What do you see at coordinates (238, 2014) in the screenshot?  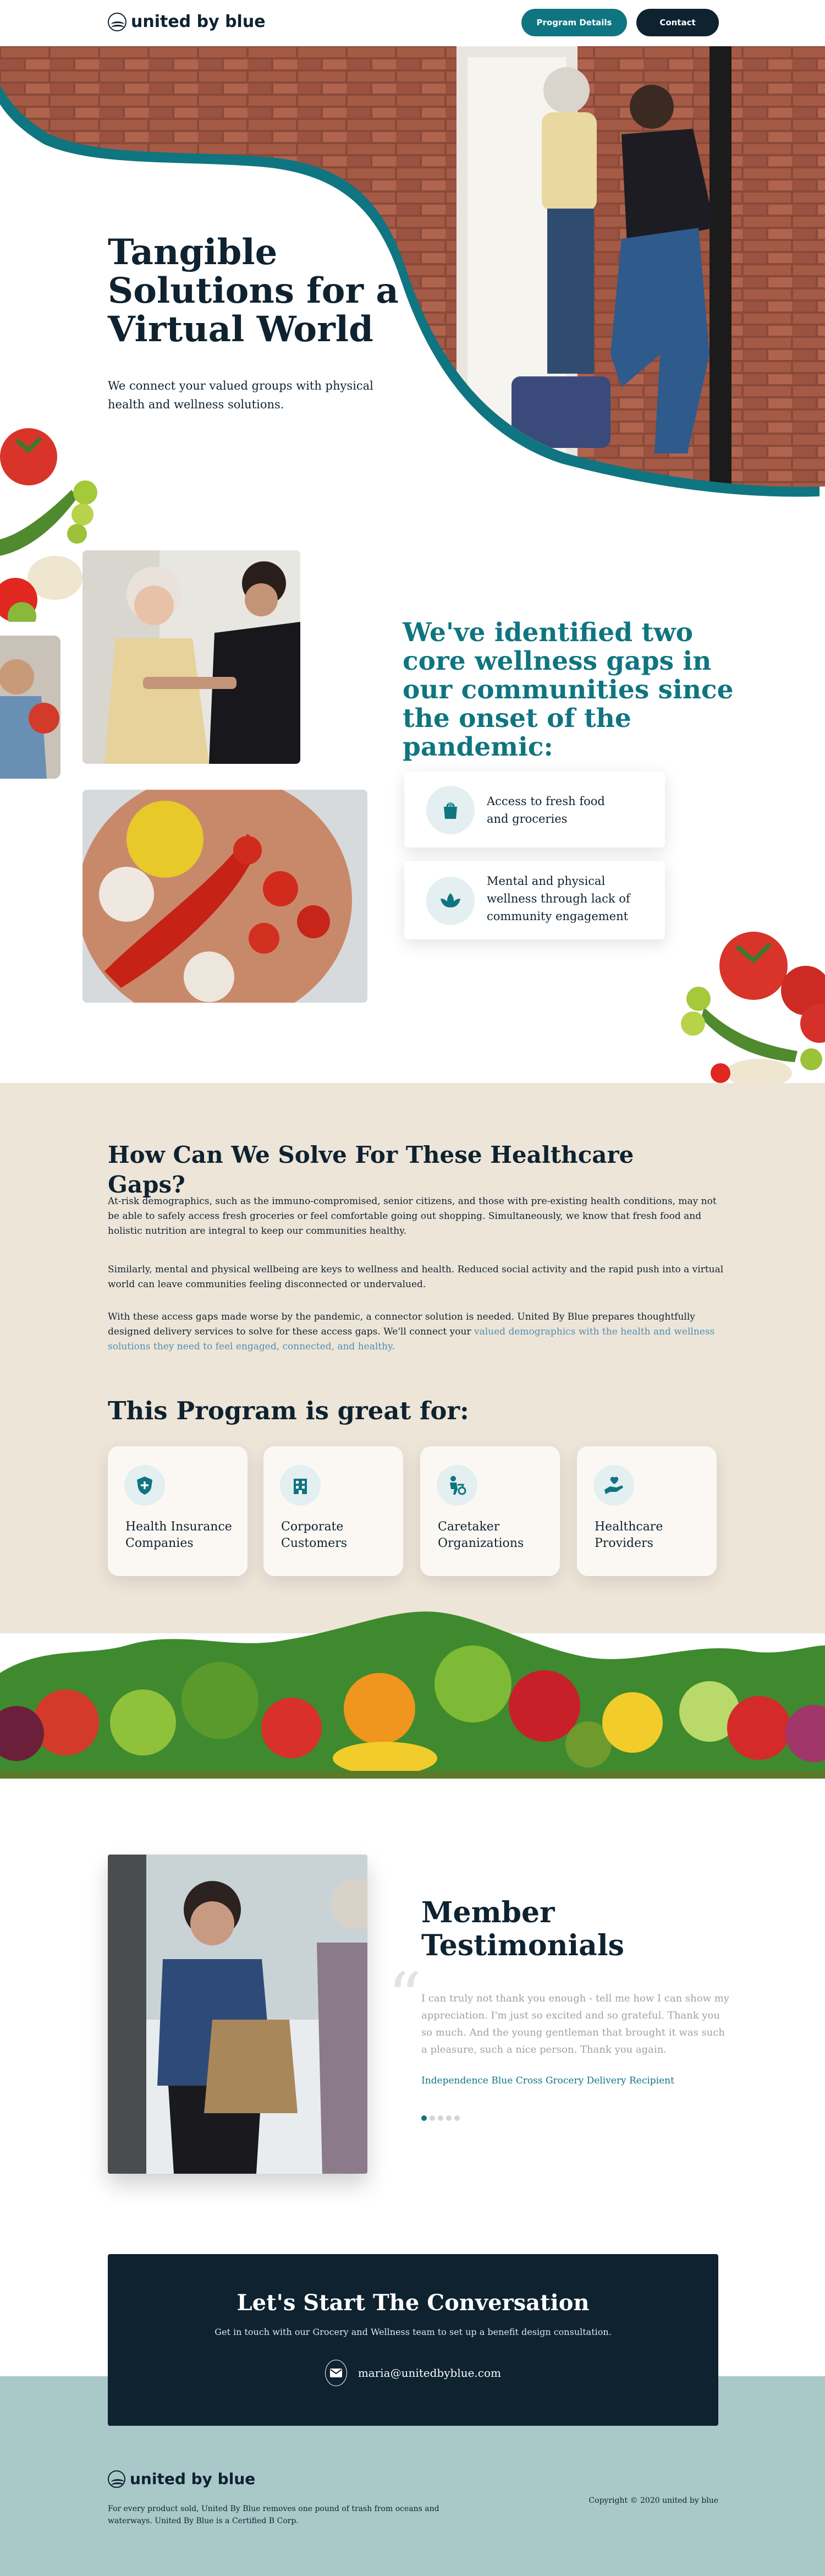 I see `testimonial-delivery-photo` at bounding box center [238, 2014].